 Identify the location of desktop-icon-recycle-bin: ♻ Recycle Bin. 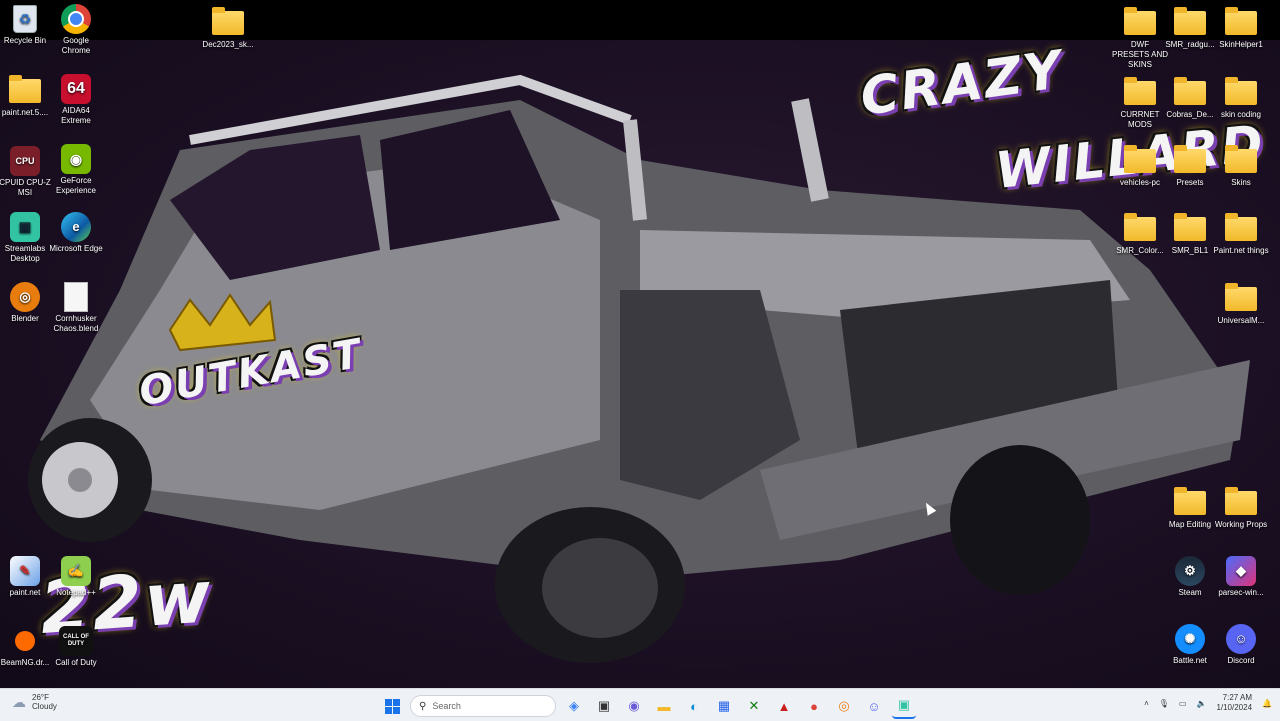
(26, 25).